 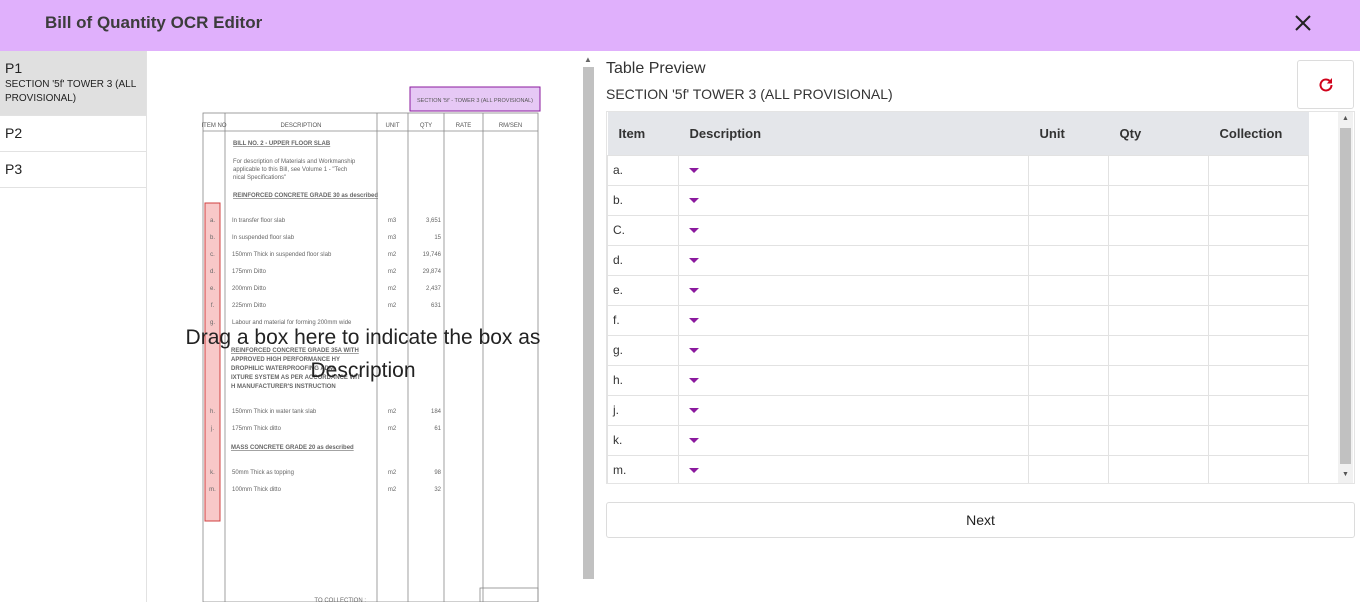 I want to click on table-scrollbar: ▲ ▼, so click(x=1345, y=297).